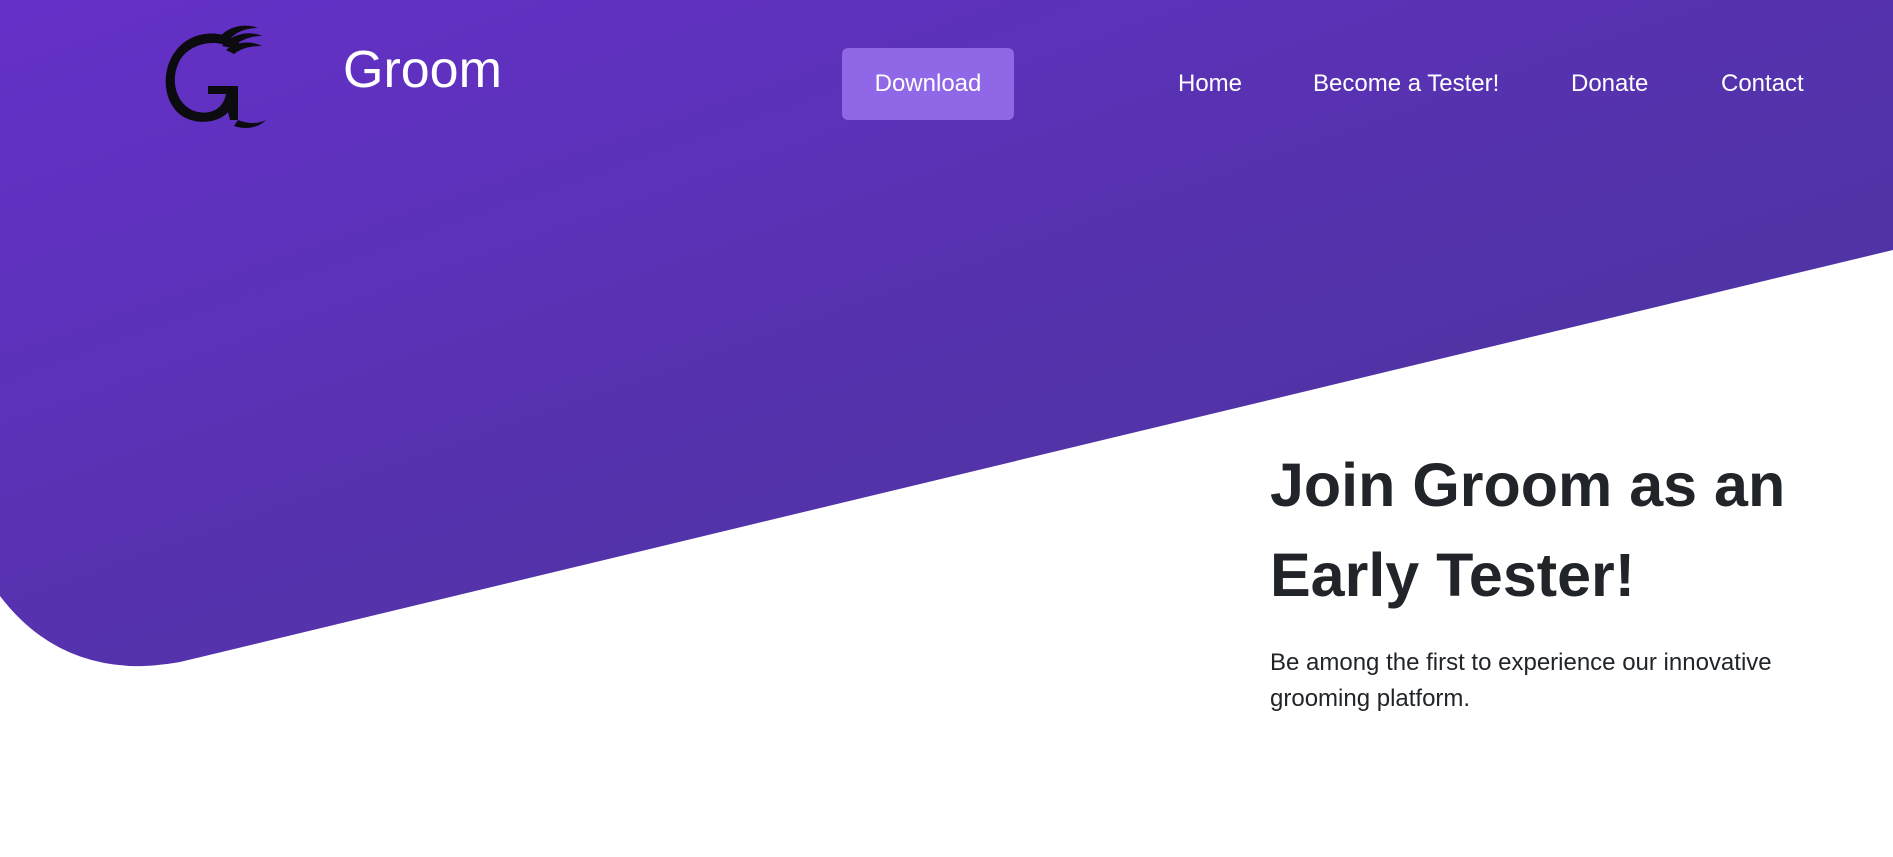 Image resolution: width=1893 pixels, height=857 pixels. Describe the element at coordinates (1762, 84) in the screenshot. I see `nav-link-contact: Contact` at that location.